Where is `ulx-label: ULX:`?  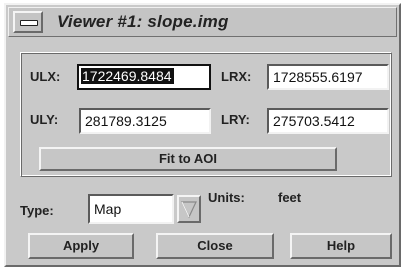 ulx-label: ULX: is located at coordinates (45, 76).